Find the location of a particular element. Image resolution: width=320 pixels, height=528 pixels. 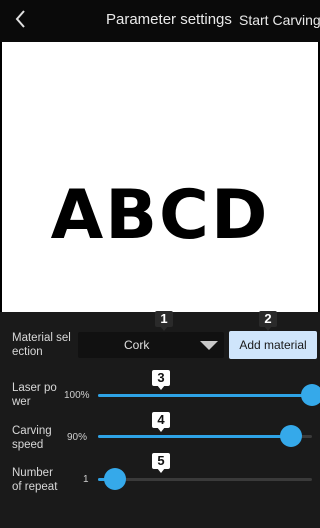

repeat-slider is located at coordinates (205, 479).